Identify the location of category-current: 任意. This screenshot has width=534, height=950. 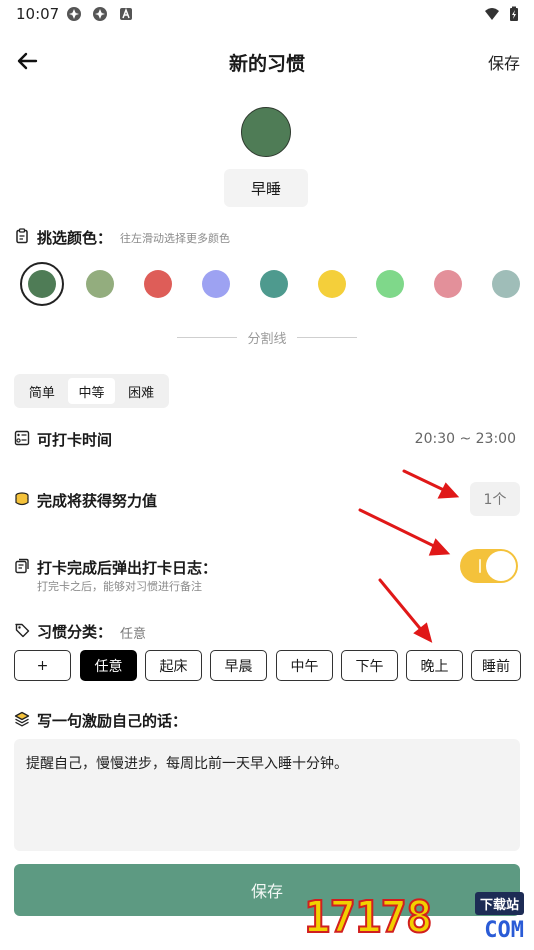
(133, 634).